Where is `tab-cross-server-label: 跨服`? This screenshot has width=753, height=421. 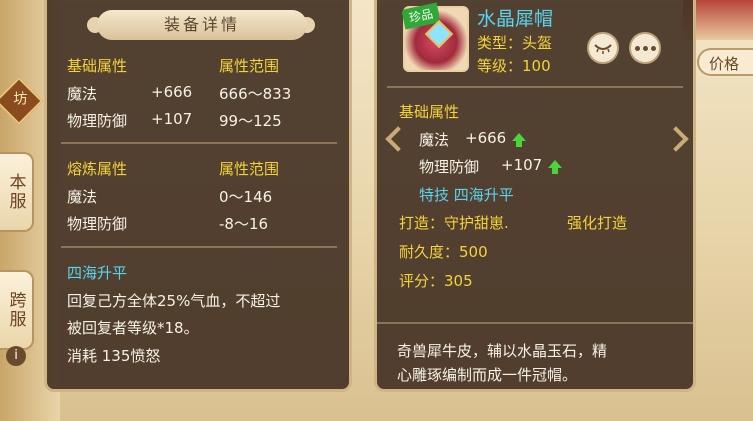
tab-cross-server-label: 跨服 is located at coordinates (15, 310).